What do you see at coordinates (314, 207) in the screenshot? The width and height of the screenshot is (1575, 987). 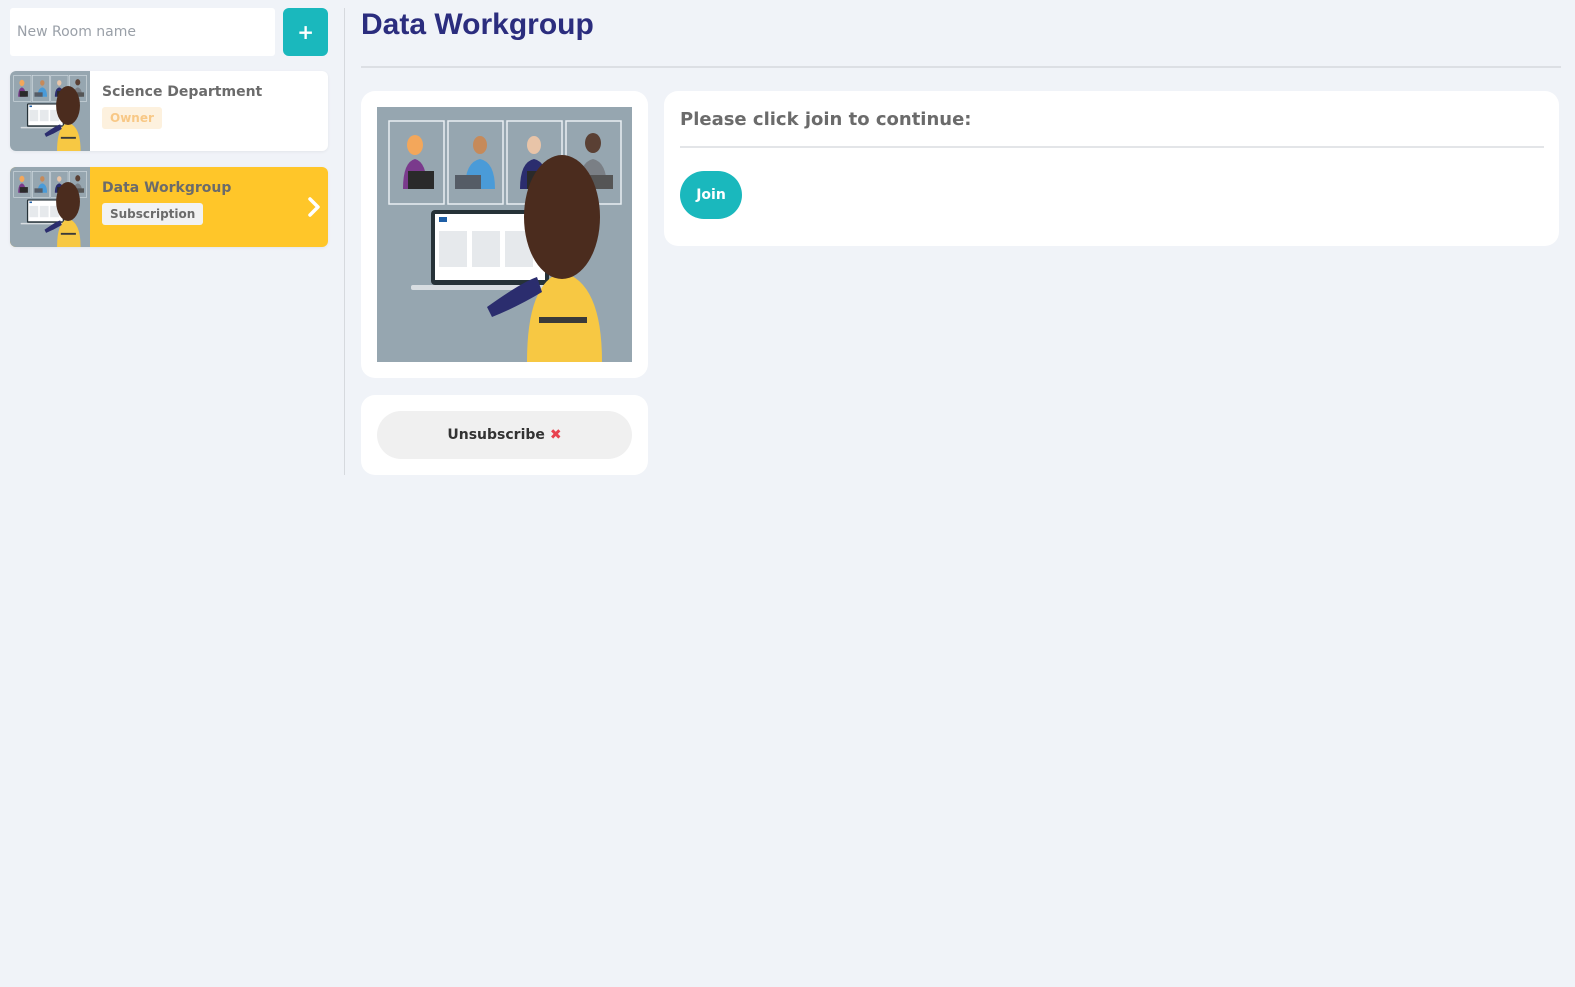 I see `chevron-right-icon` at bounding box center [314, 207].